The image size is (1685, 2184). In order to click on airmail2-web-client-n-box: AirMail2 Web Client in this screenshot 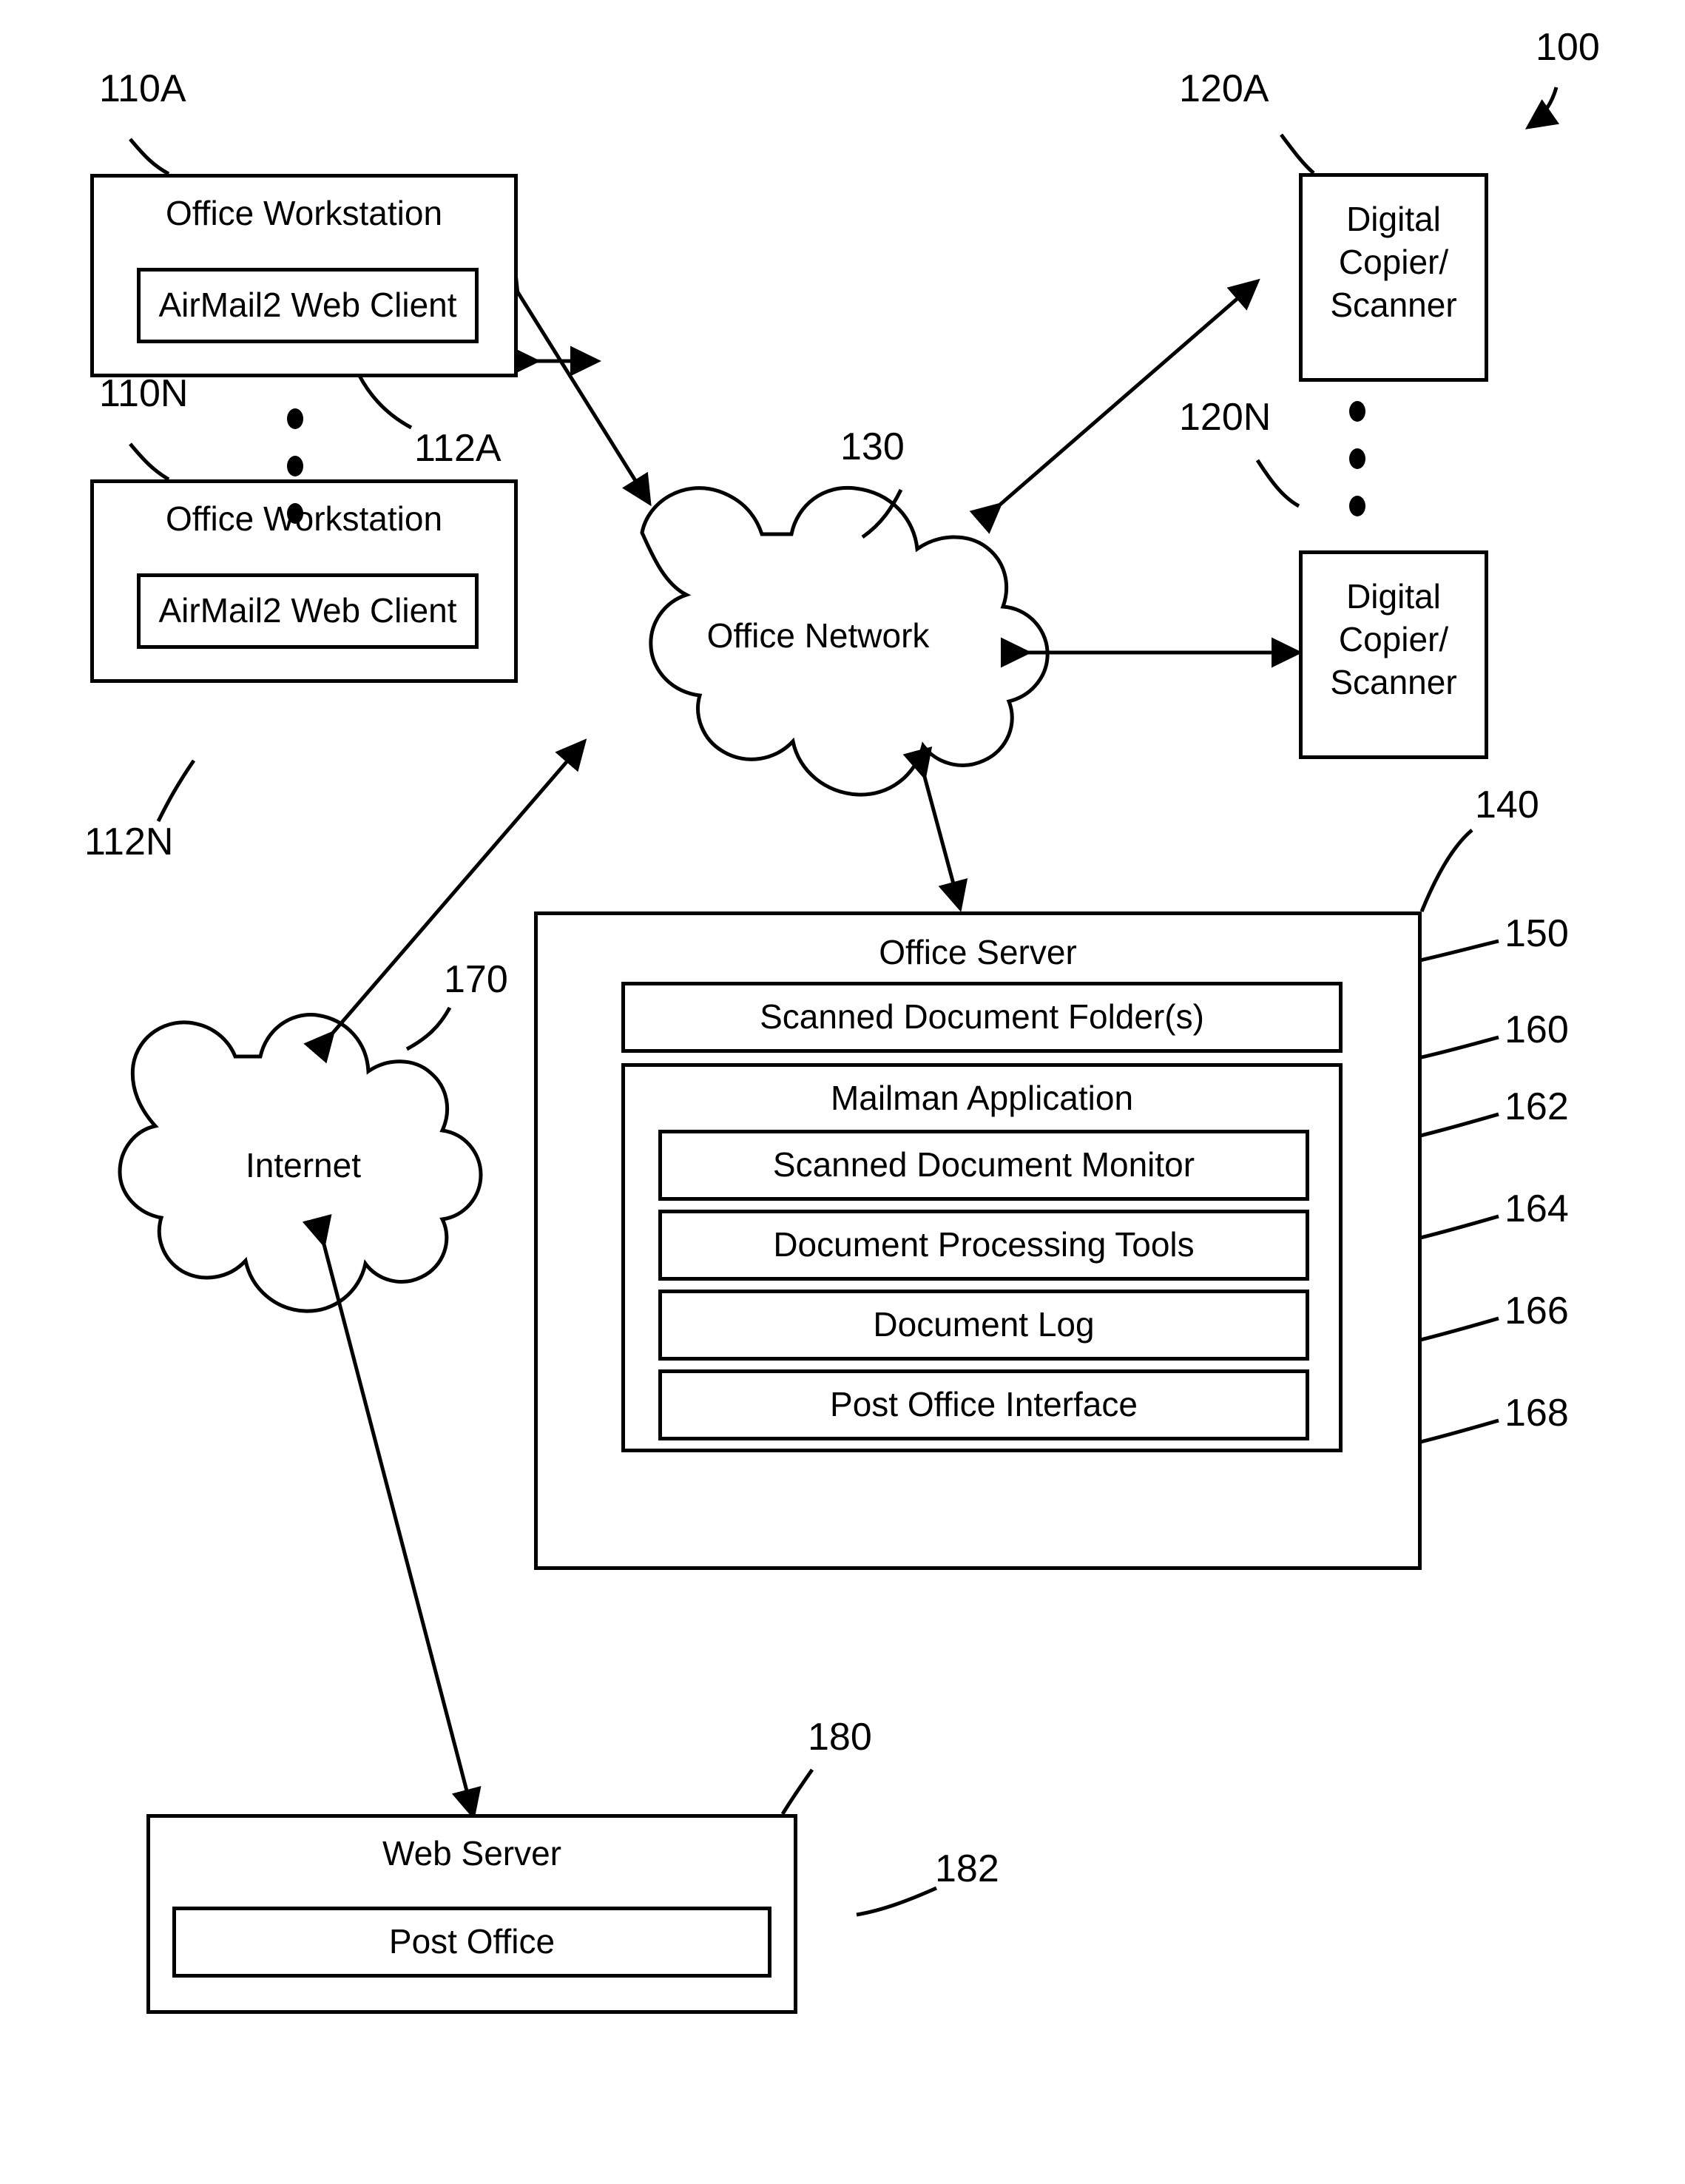, I will do `click(308, 611)`.